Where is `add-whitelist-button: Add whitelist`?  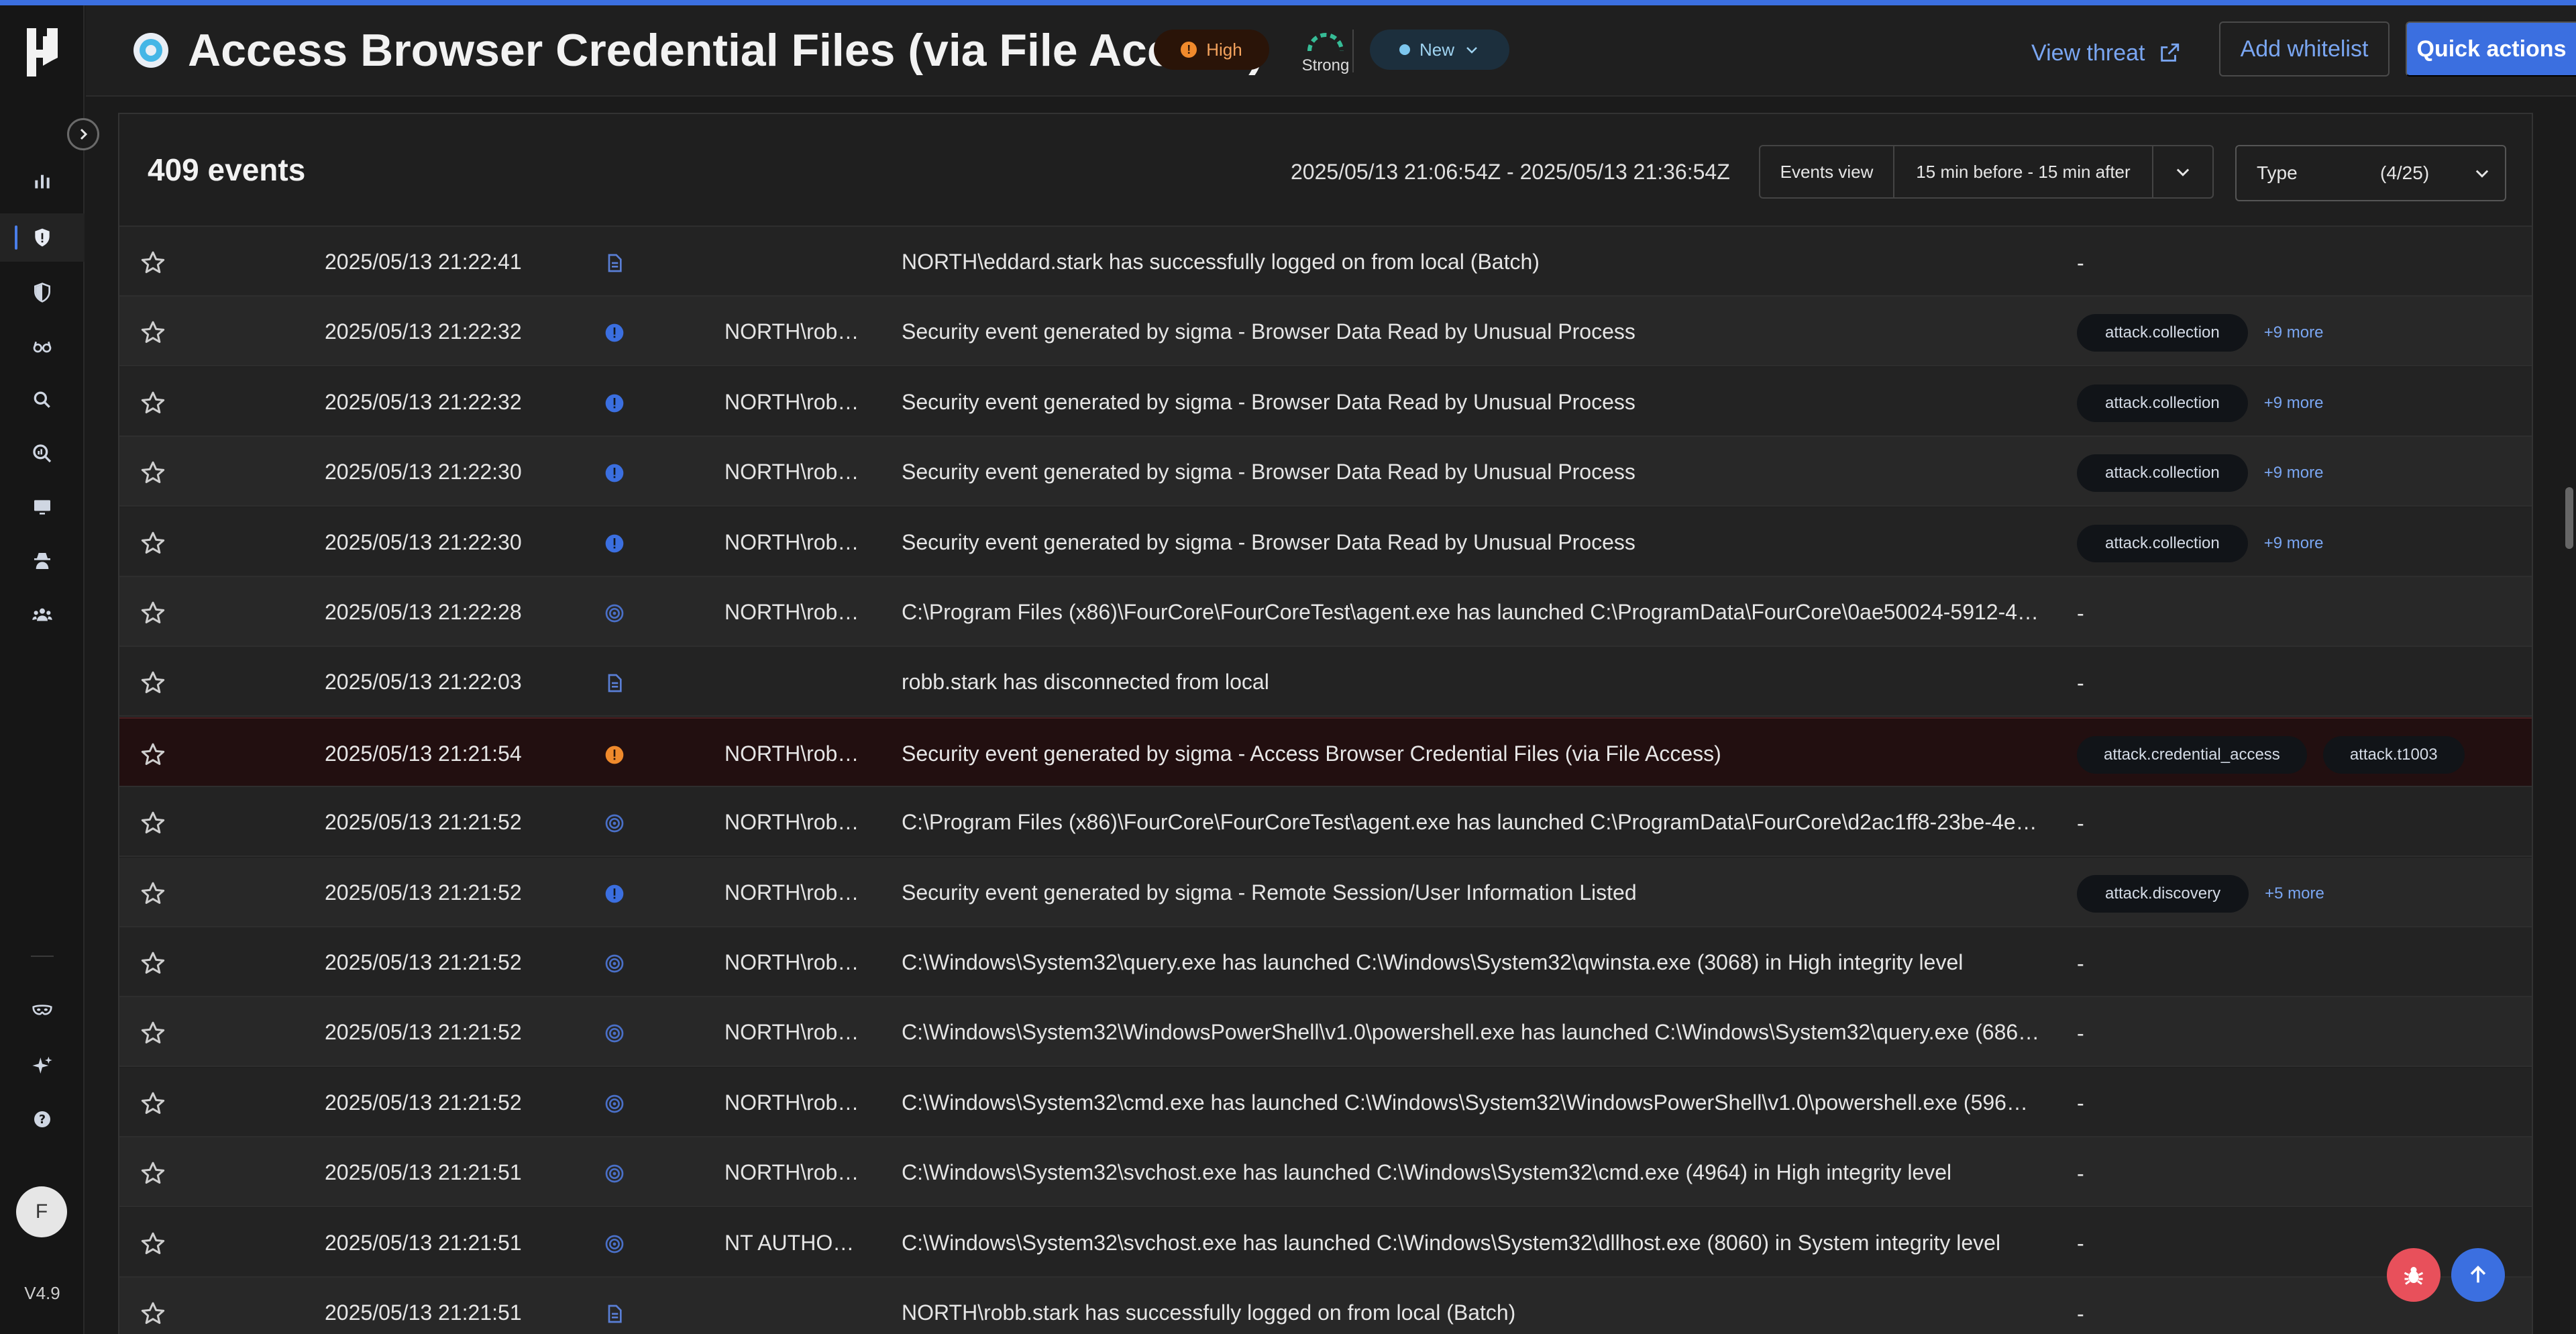 add-whitelist-button: Add whitelist is located at coordinates (2304, 48).